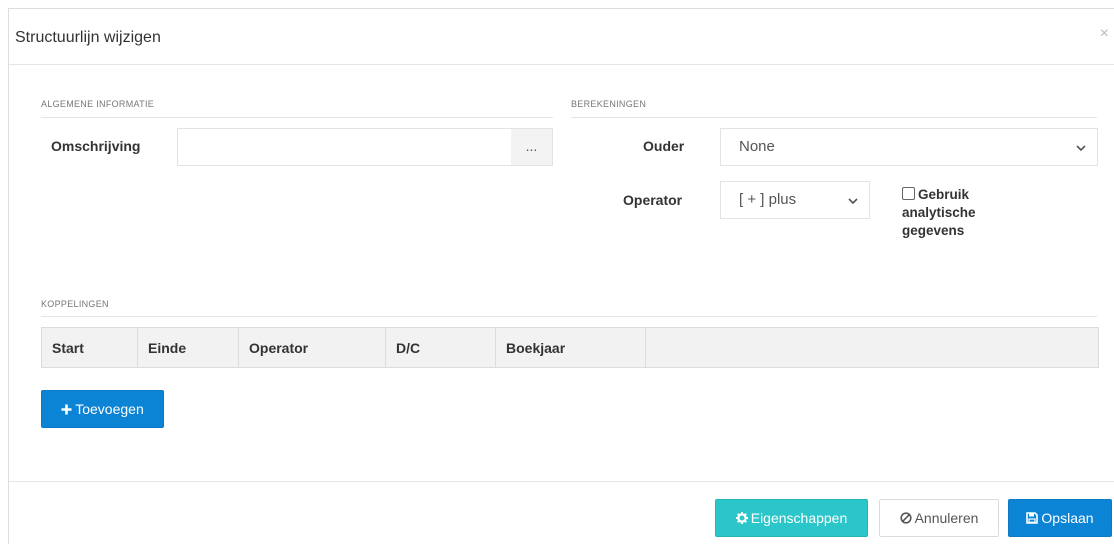 Image resolution: width=1114 pixels, height=544 pixels. I want to click on parent-label: Ouder, so click(664, 146).